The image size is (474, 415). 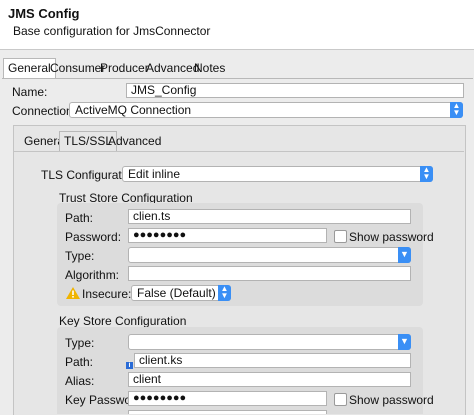 What do you see at coordinates (133, 110) in the screenshot?
I see `connection-select-value: ActiveMQ Connection` at bounding box center [133, 110].